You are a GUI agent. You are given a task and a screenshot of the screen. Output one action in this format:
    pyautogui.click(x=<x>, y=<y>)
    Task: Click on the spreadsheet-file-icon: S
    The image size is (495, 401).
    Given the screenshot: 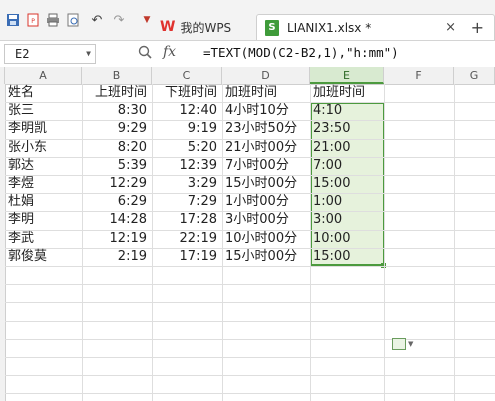 What is the action you would take?
    pyautogui.click(x=272, y=27)
    